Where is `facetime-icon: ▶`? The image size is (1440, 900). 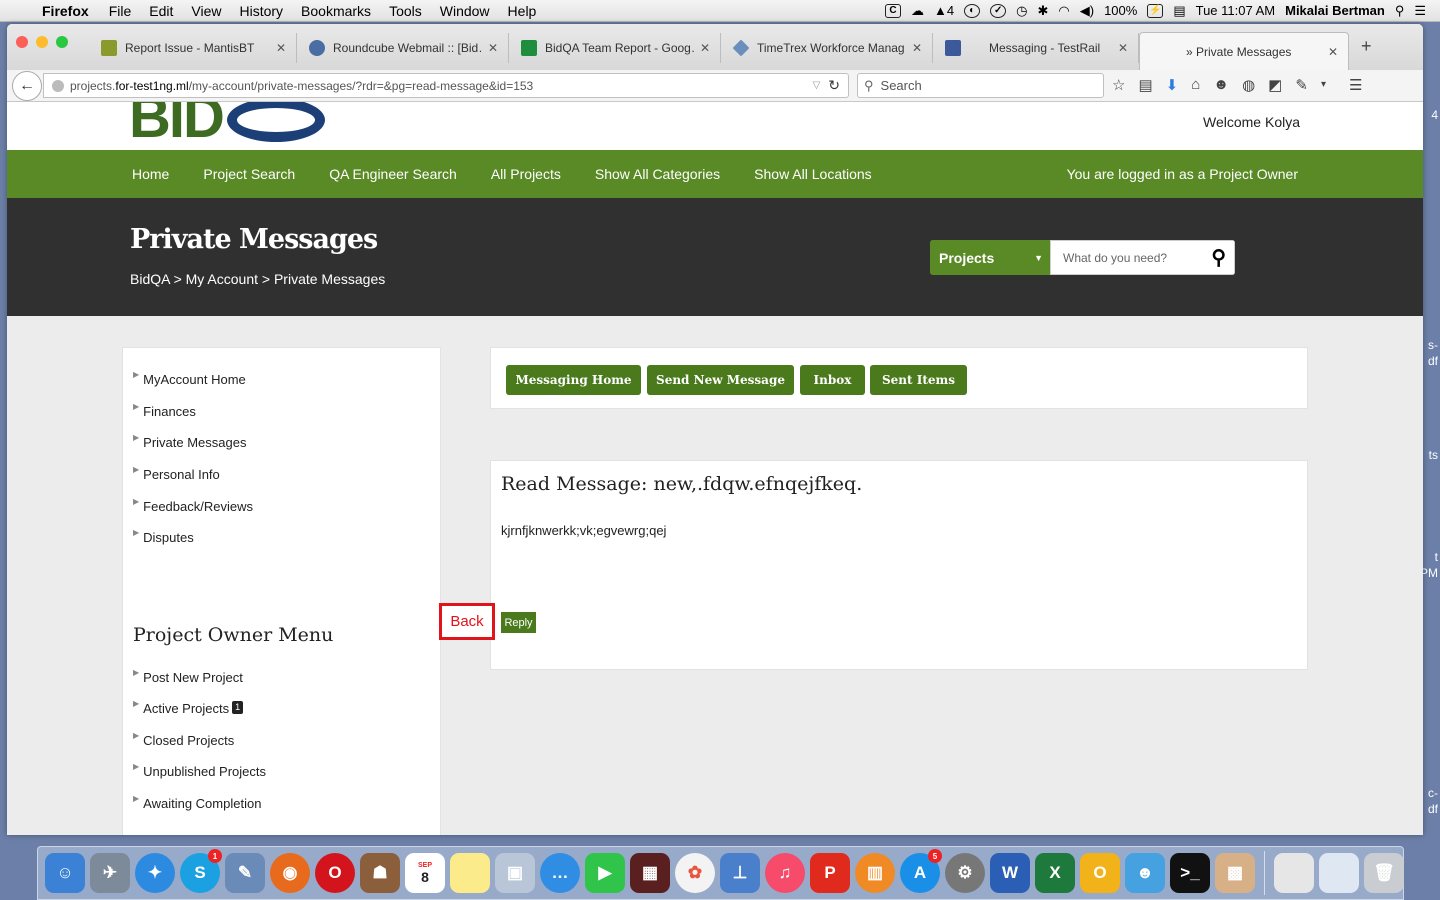
facetime-icon: ▶ is located at coordinates (605, 873).